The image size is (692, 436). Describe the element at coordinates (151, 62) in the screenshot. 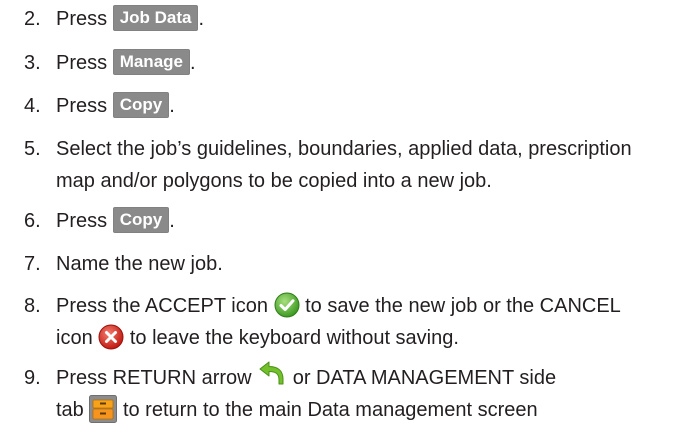

I see `manage-button: Manage` at that location.